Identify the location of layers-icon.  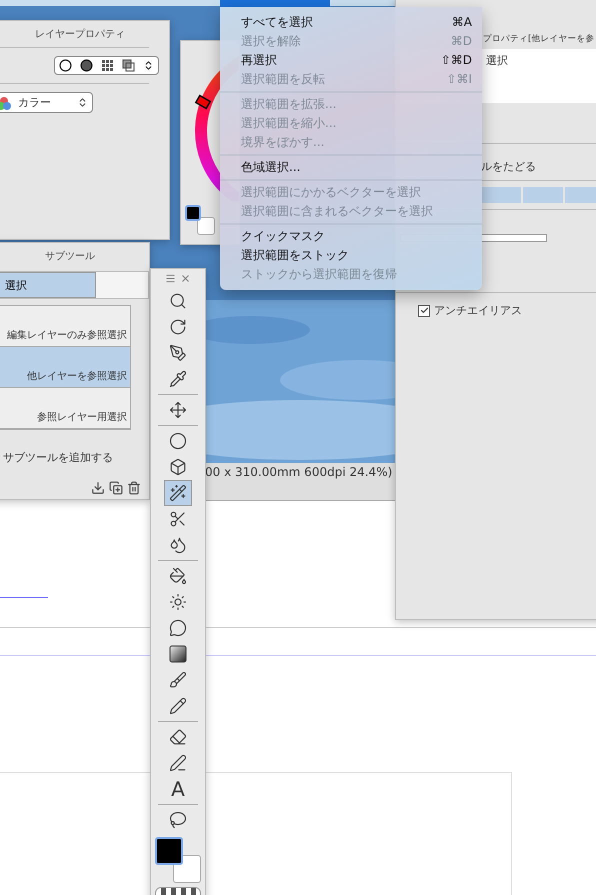
(128, 65).